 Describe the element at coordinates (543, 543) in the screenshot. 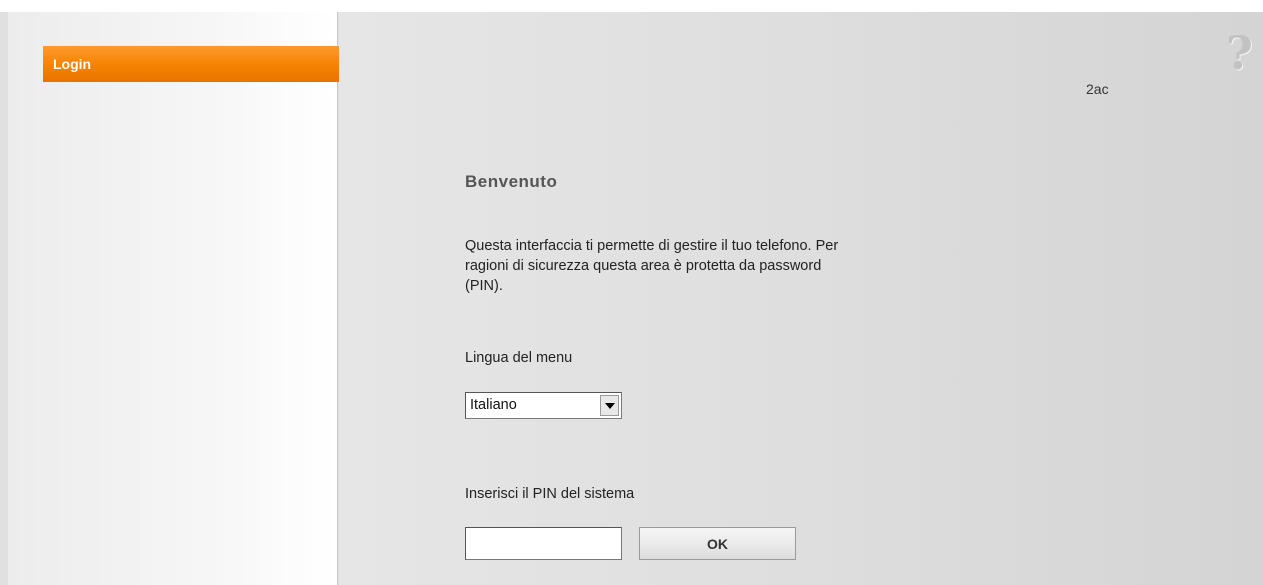

I see `pin-input` at that location.